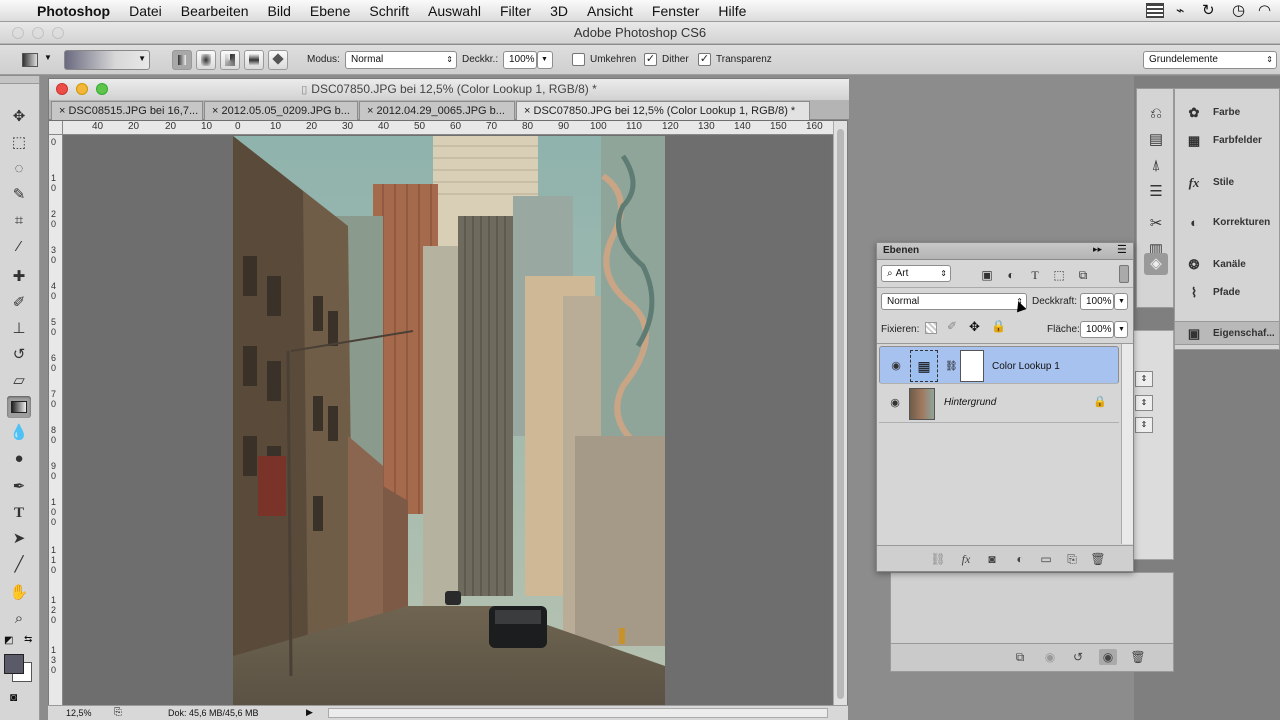 The image size is (1280, 720). I want to click on image-thumbnail, so click(922, 404).